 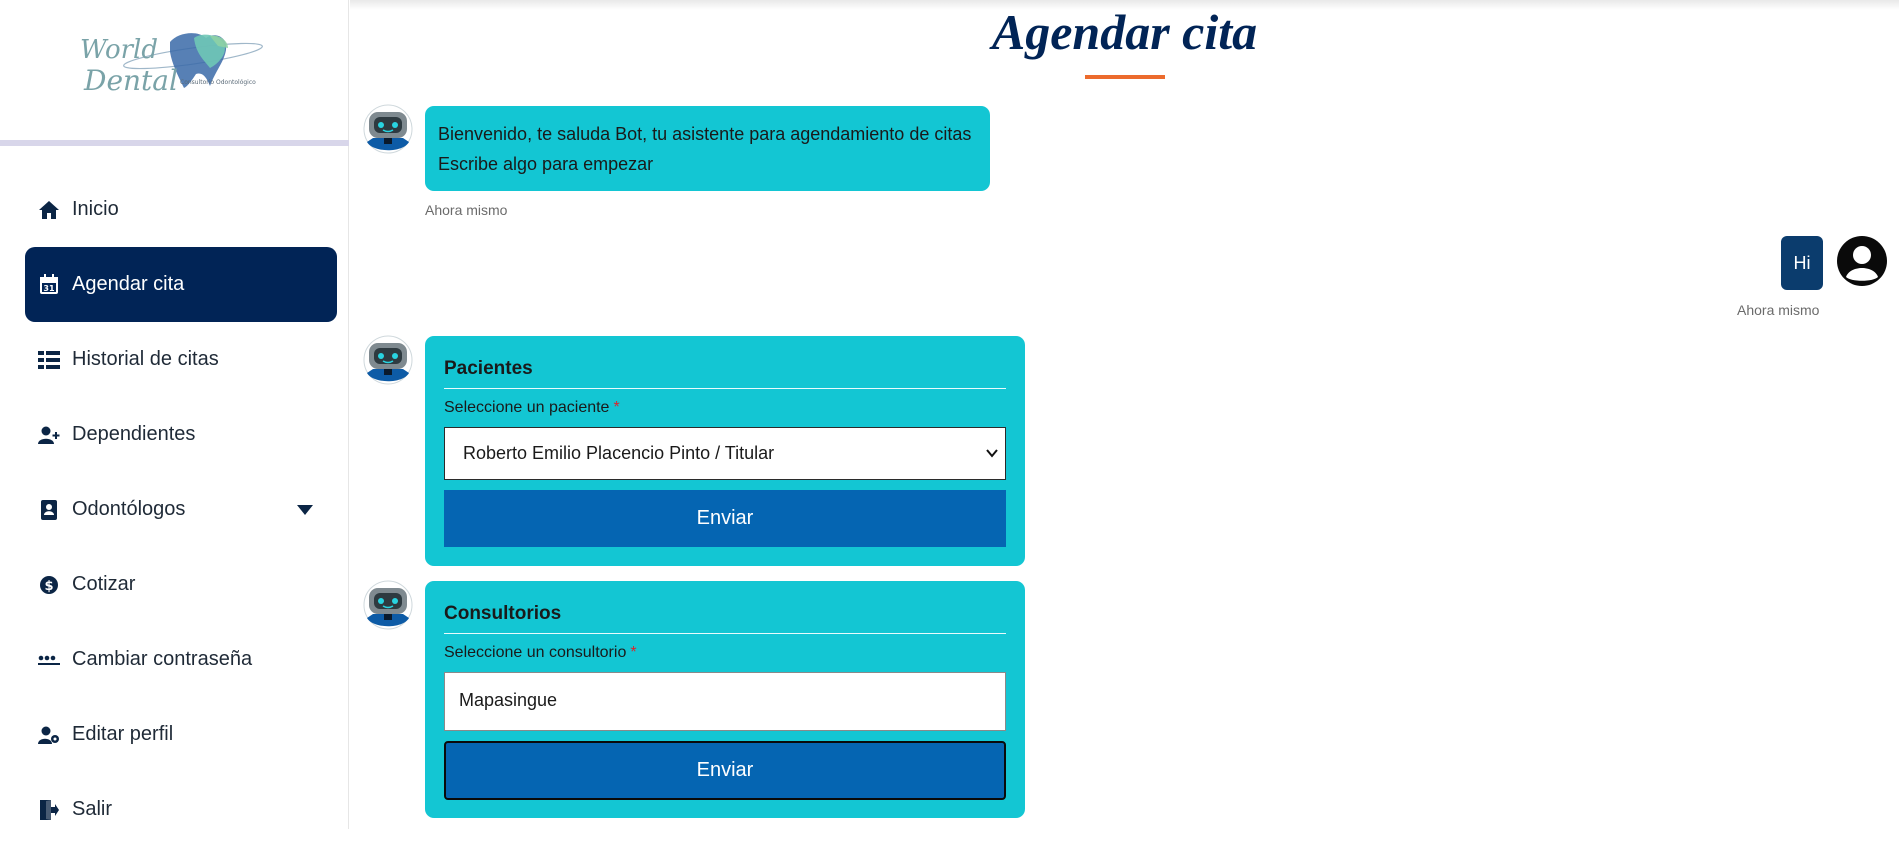 I want to click on office-input-value: Mapasingue, so click(x=508, y=700).